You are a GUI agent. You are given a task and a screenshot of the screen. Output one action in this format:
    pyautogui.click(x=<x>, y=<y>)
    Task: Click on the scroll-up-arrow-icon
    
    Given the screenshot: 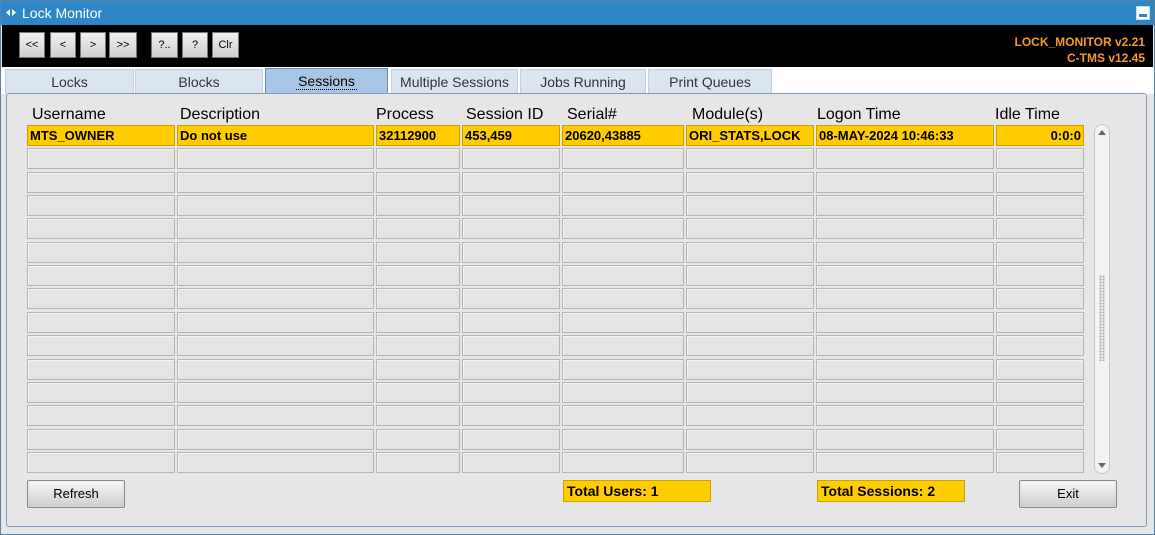 What is the action you would take?
    pyautogui.click(x=1102, y=132)
    